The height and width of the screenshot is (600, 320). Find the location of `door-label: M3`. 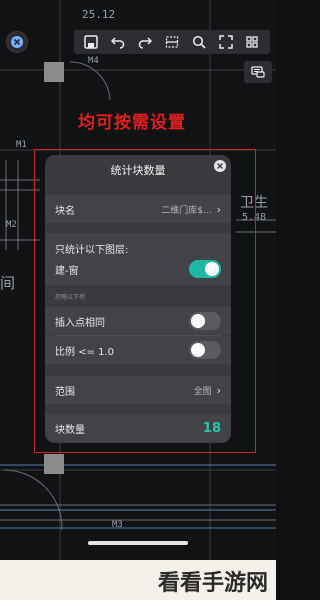

door-label: M3 is located at coordinates (117, 525).